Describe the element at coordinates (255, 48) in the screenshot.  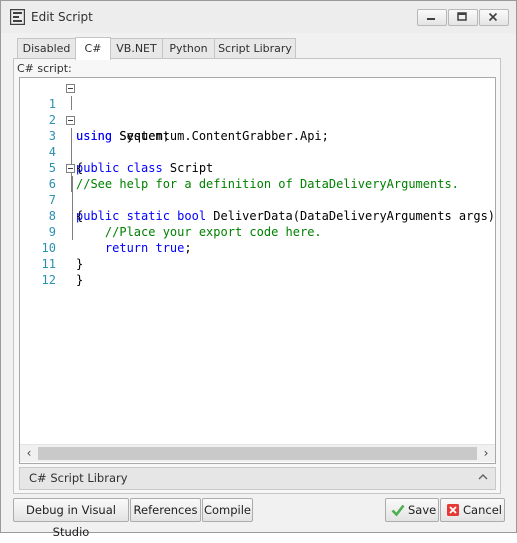
I see `tab-script-library: Script Library` at that location.